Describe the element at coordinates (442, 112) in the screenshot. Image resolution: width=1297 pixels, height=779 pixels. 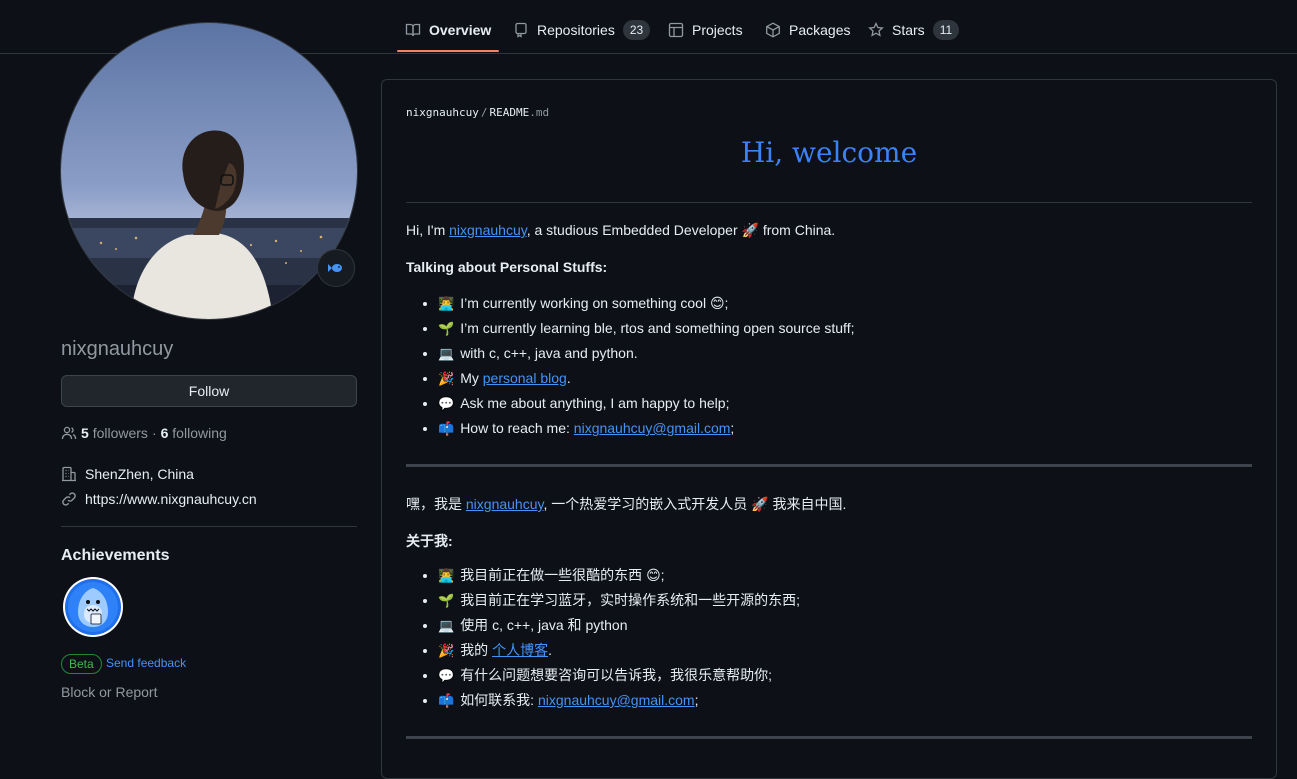
I see `readme-owner-link: nixgnauhcuy` at that location.